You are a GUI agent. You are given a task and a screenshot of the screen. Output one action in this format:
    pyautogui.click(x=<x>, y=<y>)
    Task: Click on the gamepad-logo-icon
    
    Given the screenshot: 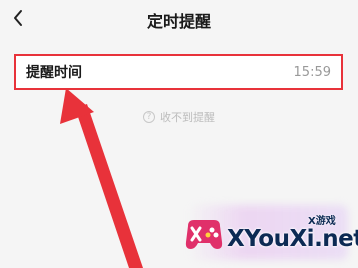 What is the action you would take?
    pyautogui.click(x=204, y=234)
    